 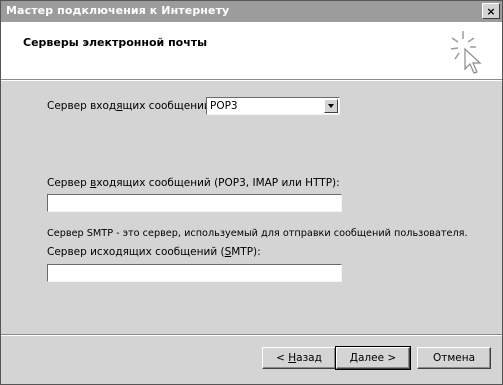 I want to click on back-button-label: < Назад, so click(x=299, y=358).